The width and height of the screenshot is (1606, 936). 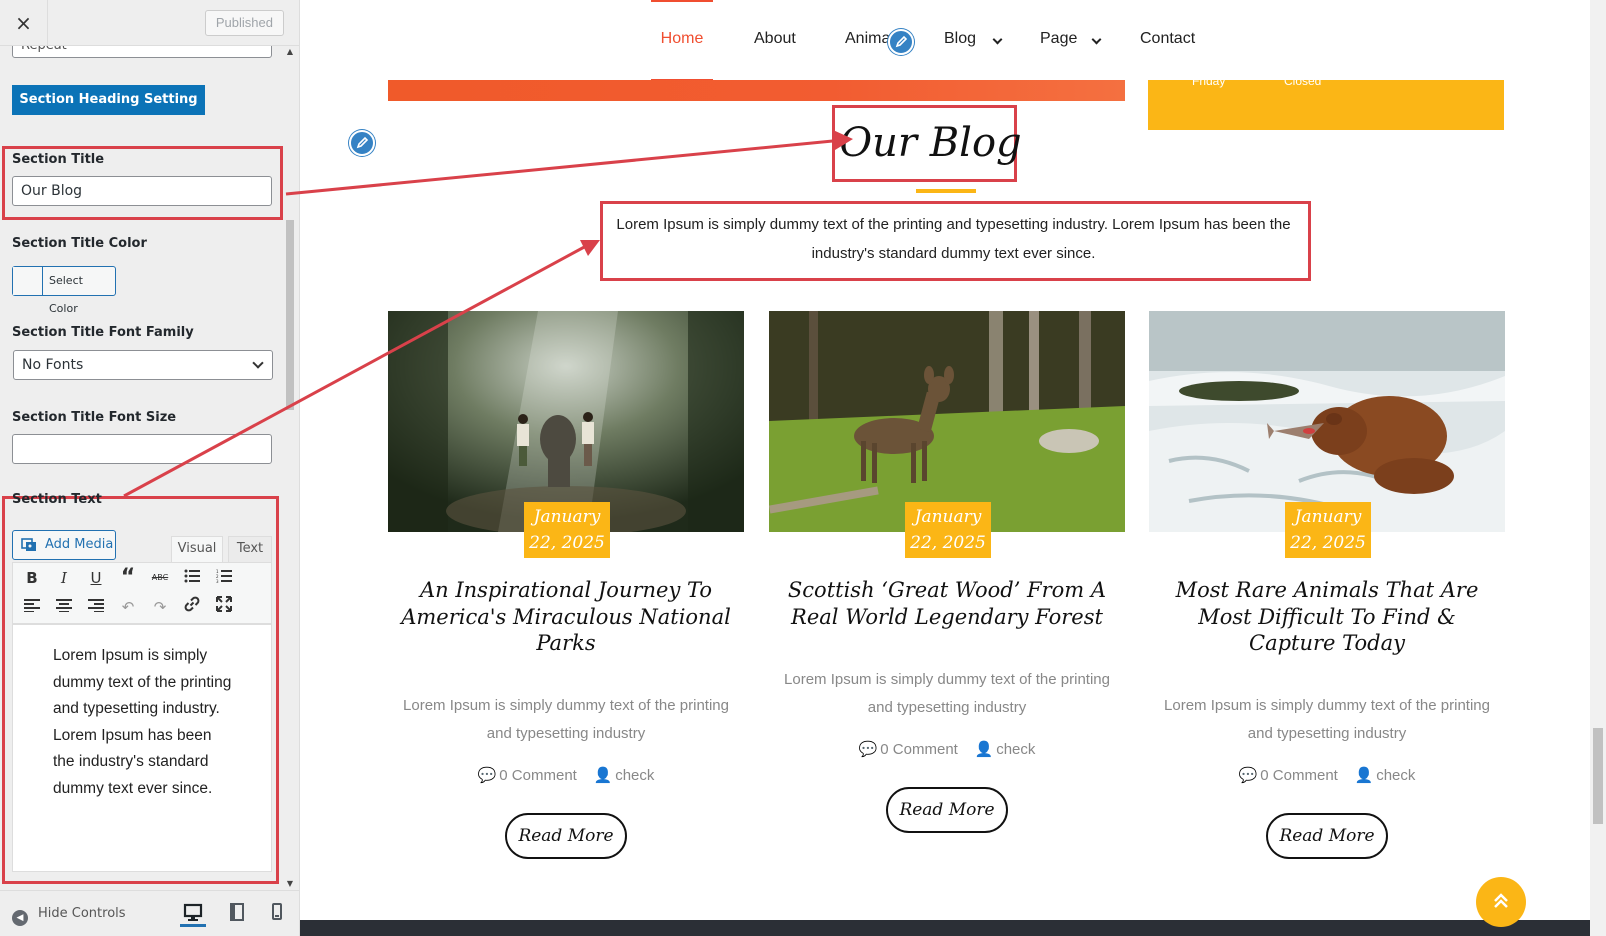 I want to click on edit-nav-pencil-icon, so click(x=901, y=42).